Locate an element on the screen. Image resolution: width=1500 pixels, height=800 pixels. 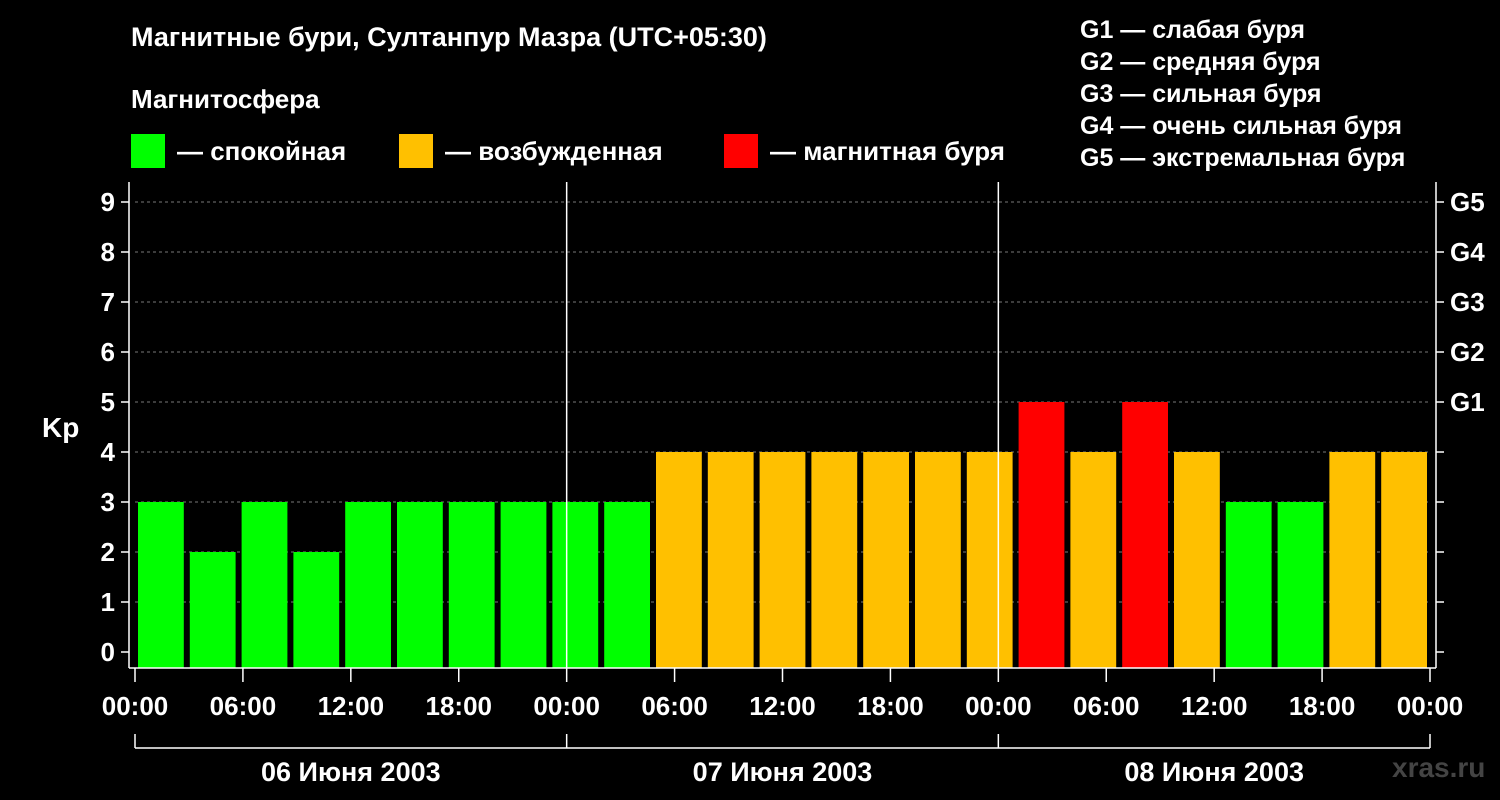
y-tick-label: 5 is located at coordinates (108, 402).